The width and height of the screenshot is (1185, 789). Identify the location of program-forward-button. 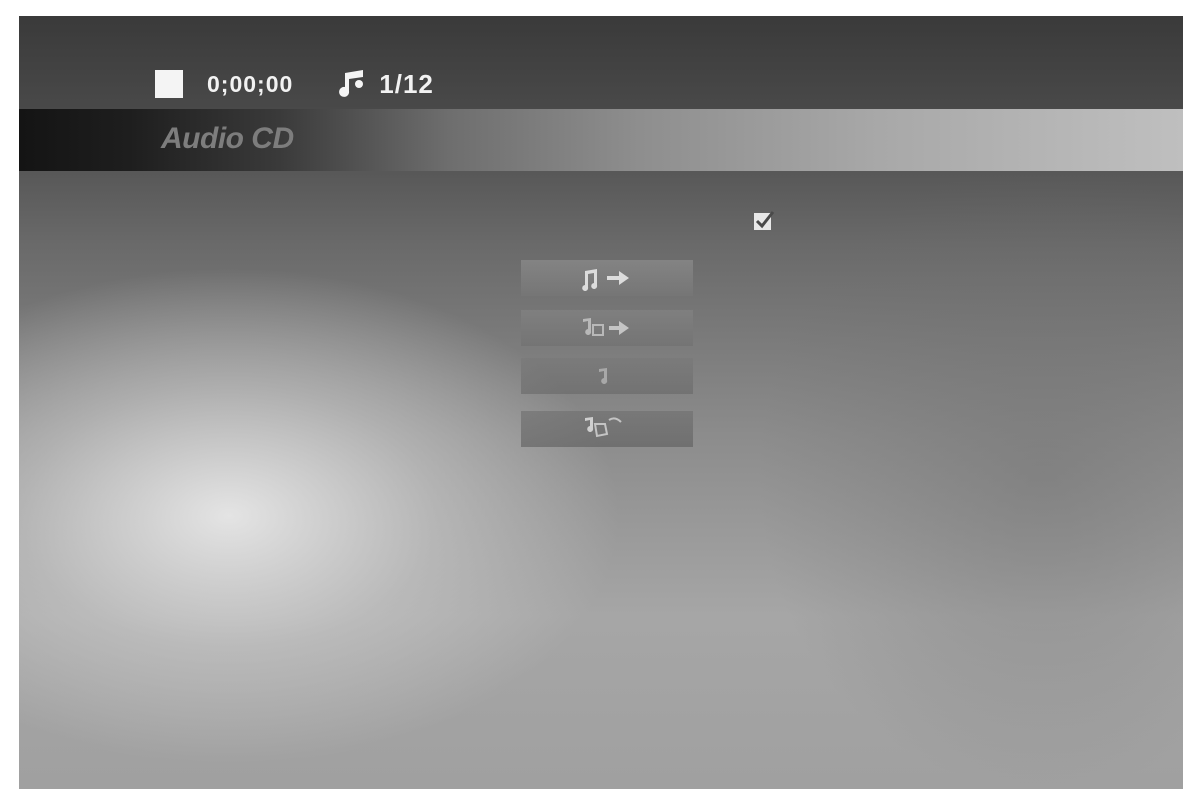
(607, 328).